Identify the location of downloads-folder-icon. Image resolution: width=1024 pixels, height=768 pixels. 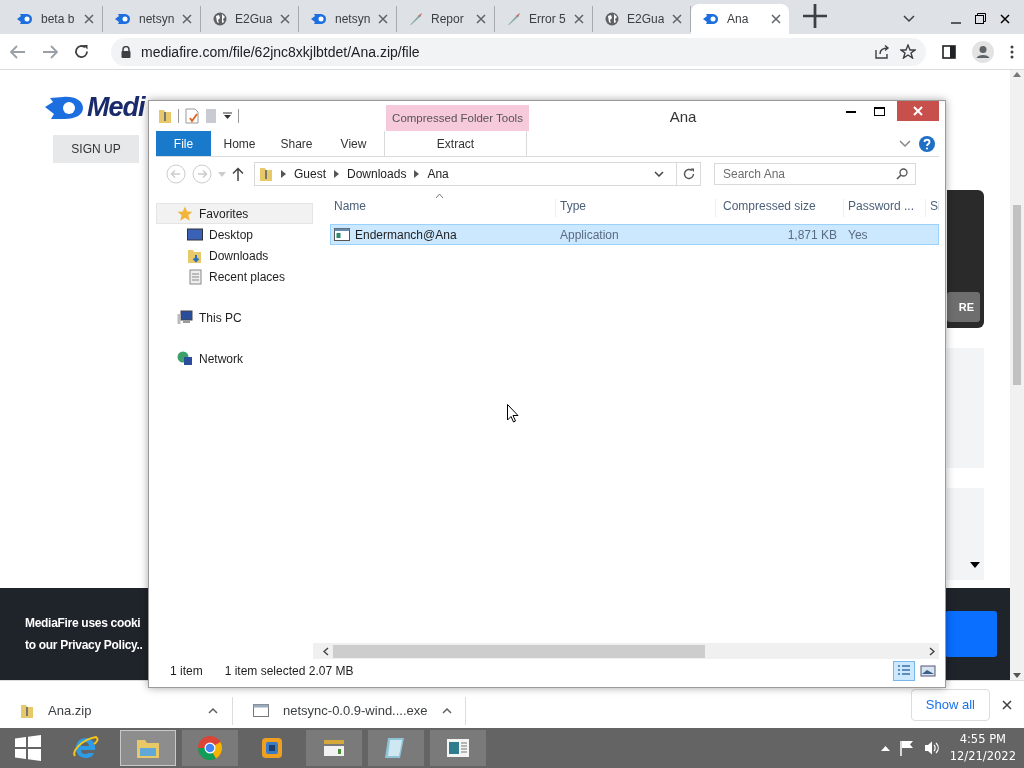
(195, 255).